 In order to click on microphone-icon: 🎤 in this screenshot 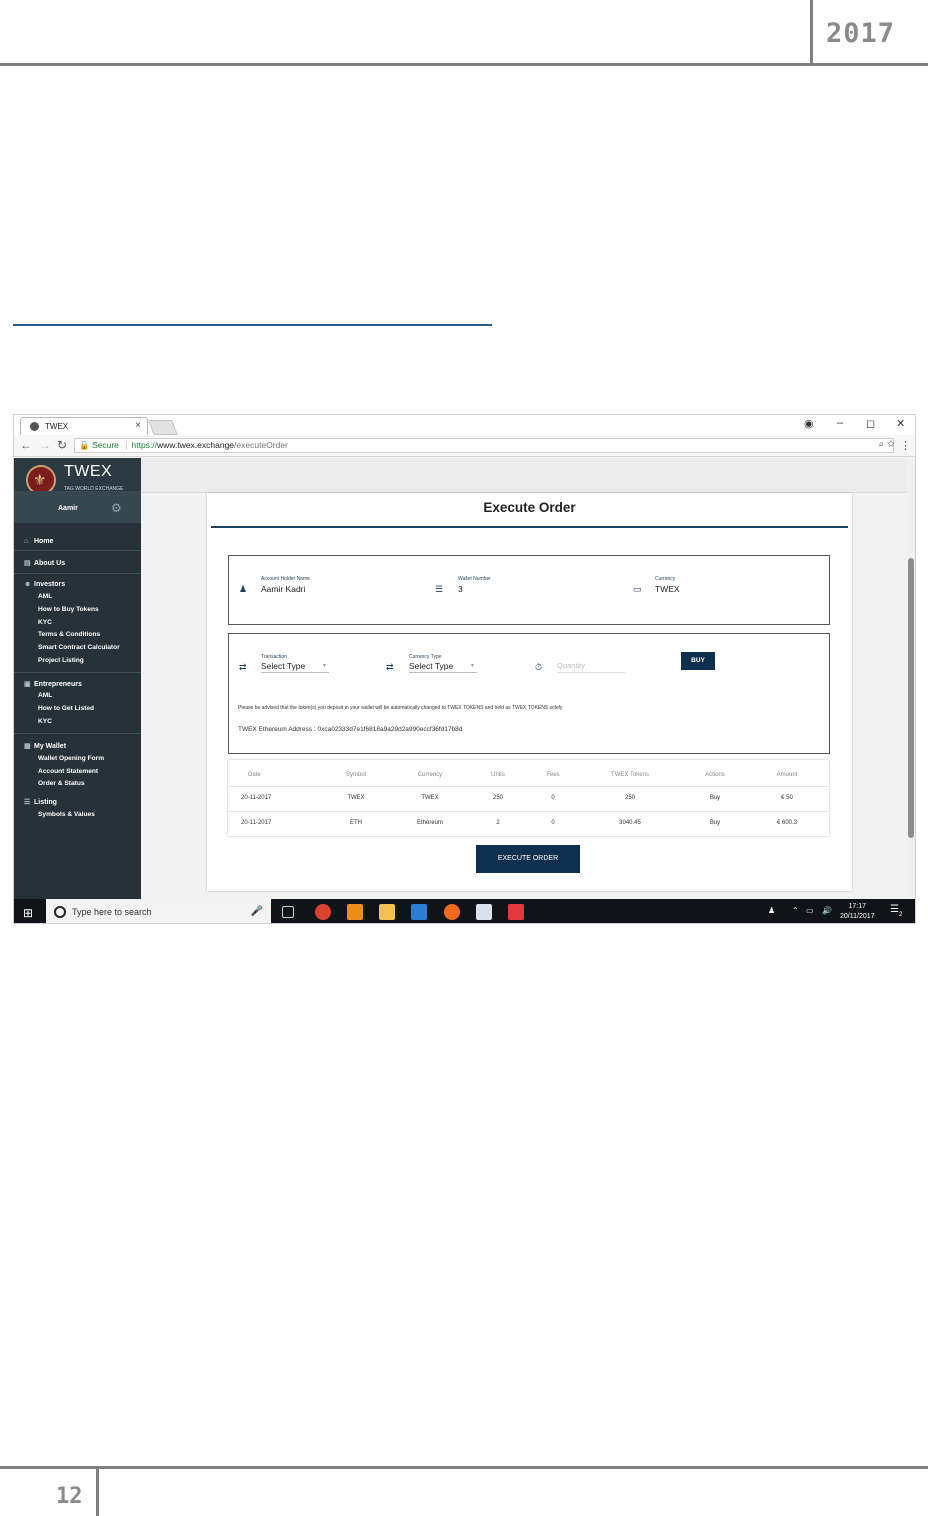, I will do `click(257, 911)`.